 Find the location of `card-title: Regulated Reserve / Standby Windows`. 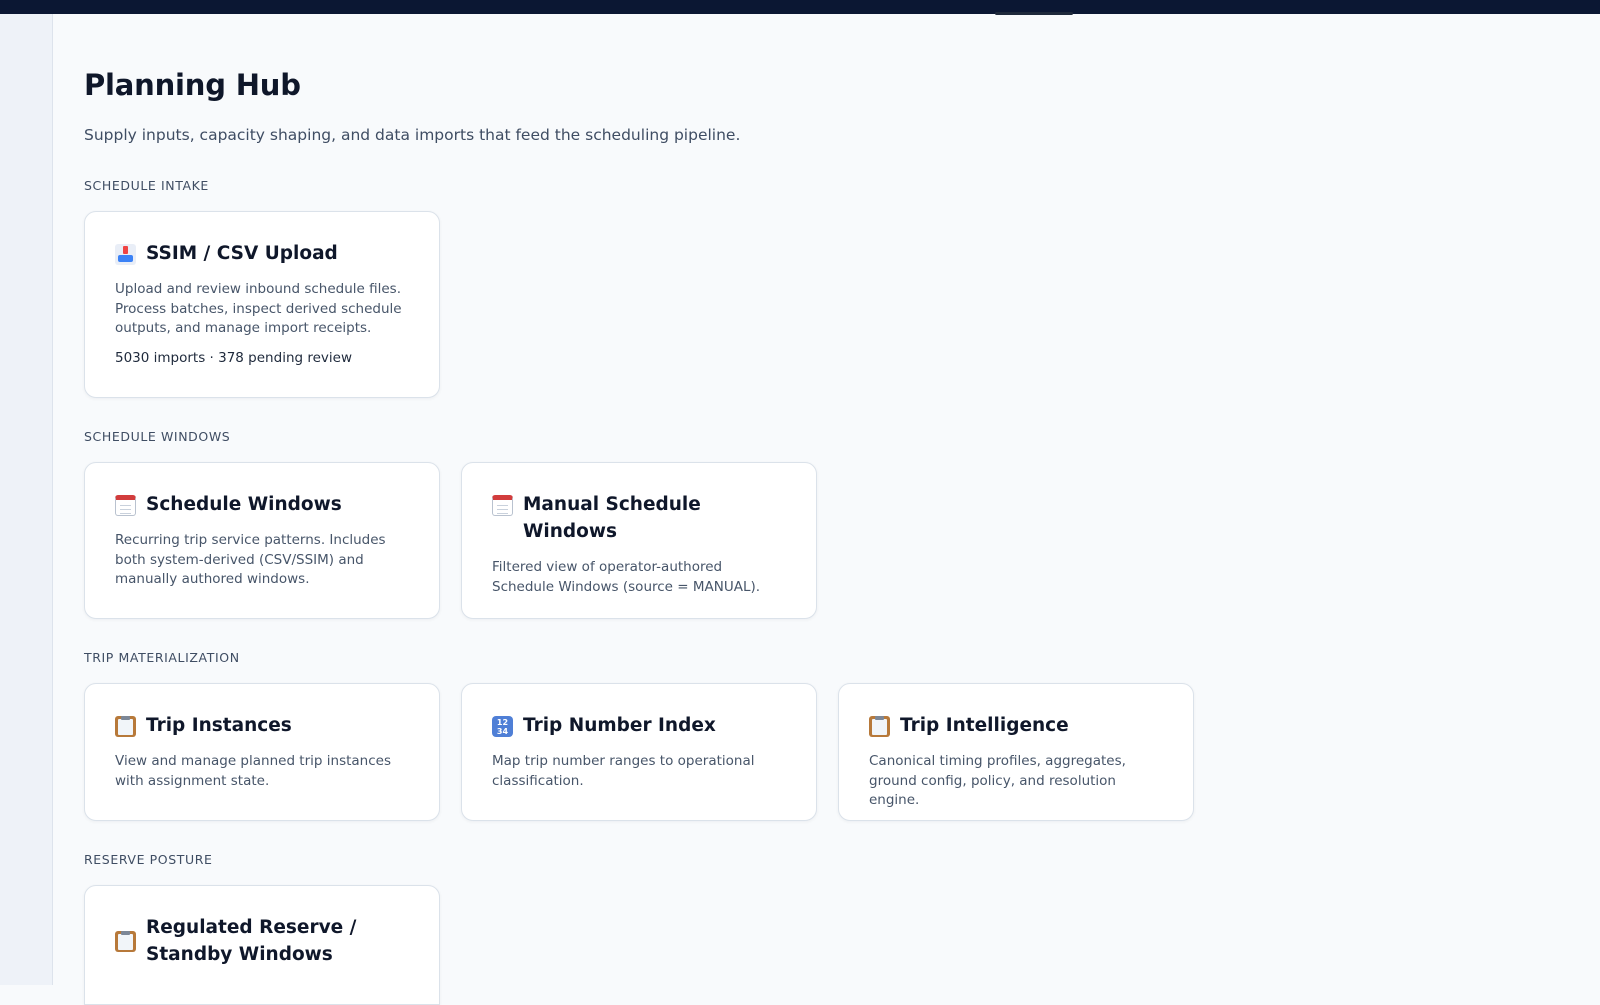

card-title: Regulated Reserve / Standby Windows is located at coordinates (251, 941).